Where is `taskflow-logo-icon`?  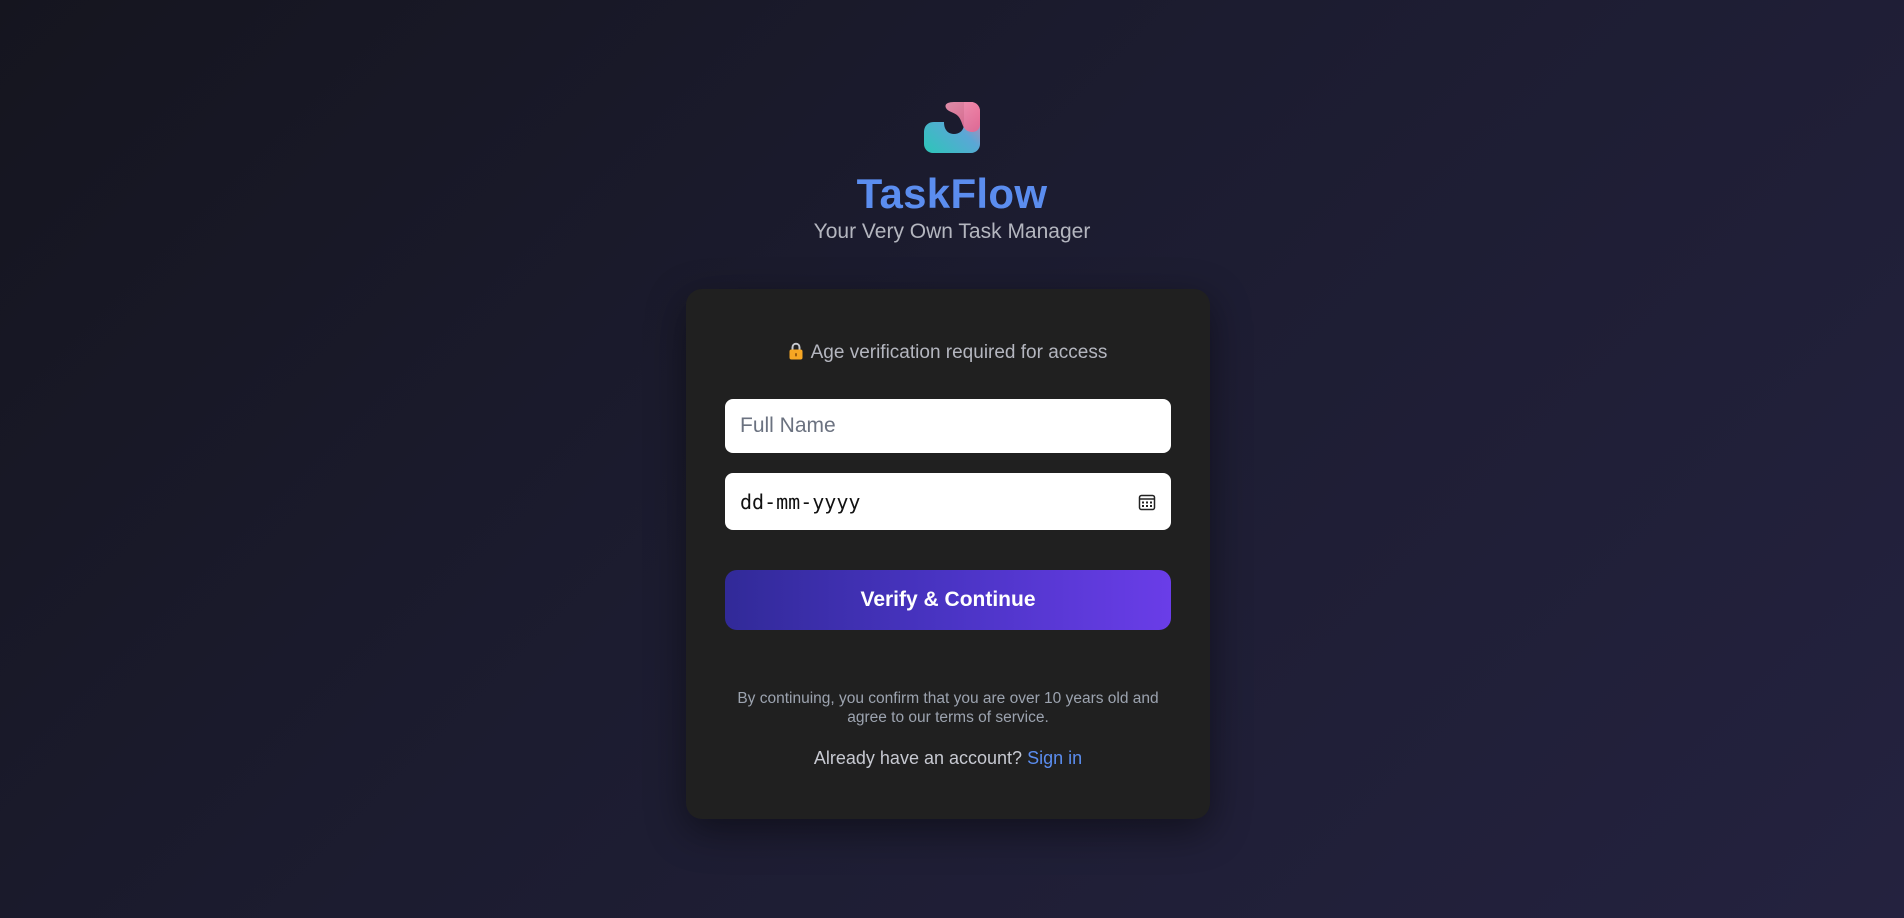 taskflow-logo-icon is located at coordinates (952, 127).